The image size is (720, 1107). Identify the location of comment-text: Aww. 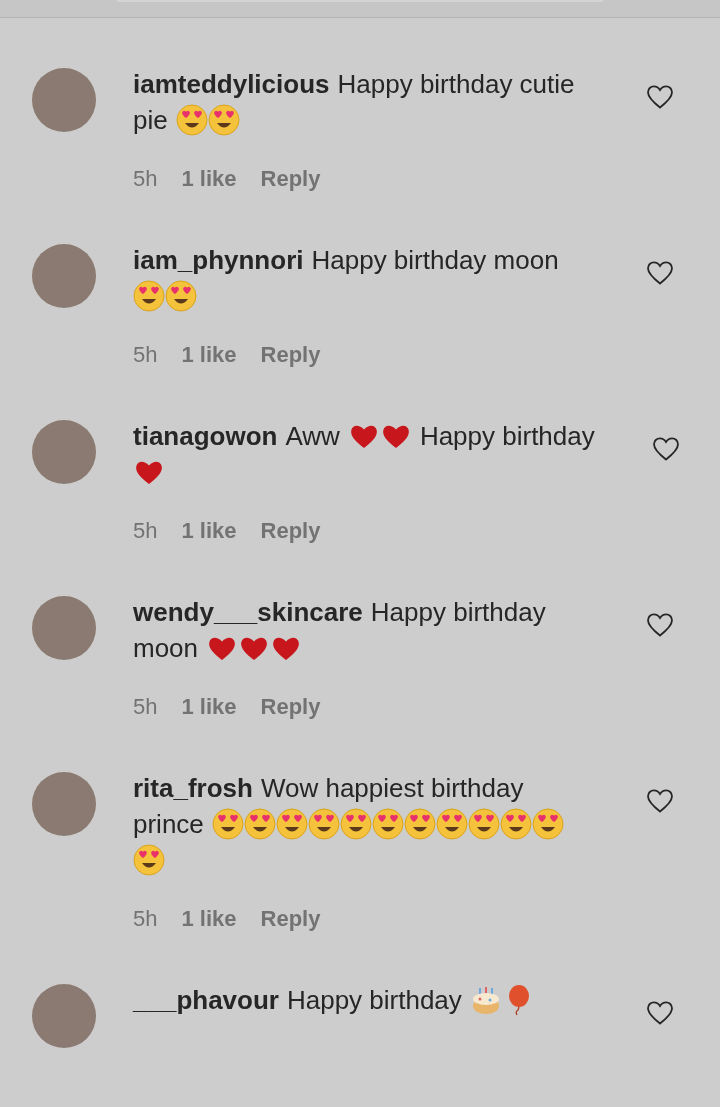
(312, 436).